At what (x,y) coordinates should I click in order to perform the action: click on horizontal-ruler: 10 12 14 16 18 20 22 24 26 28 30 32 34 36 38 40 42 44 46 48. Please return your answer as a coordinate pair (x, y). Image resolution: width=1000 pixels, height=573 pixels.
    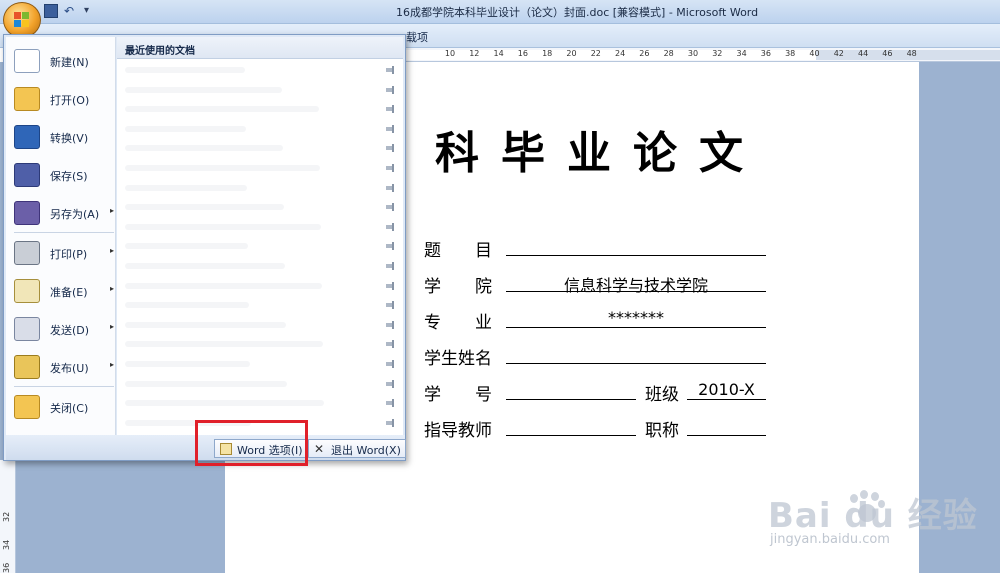
    Looking at the image, I should click on (700, 55).